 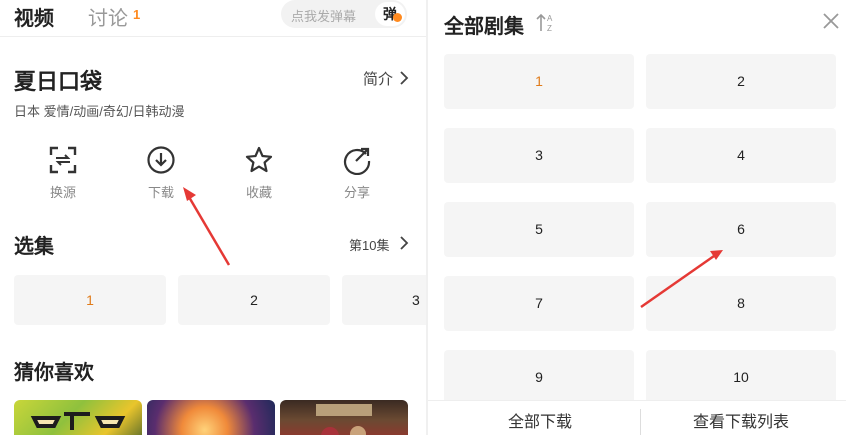 I want to click on episode-grid-item: 6, so click(x=741, y=229).